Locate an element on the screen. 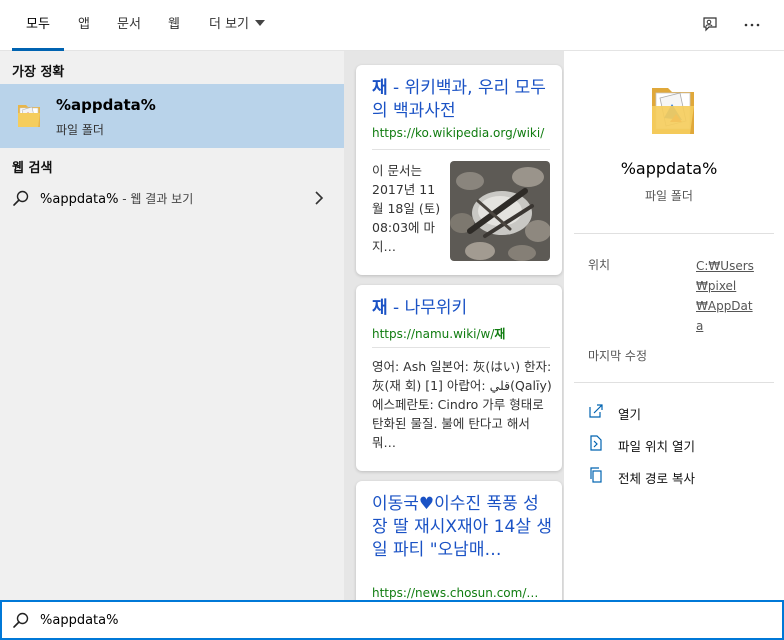 The width and height of the screenshot is (784, 640). tab-label: 문서 is located at coordinates (129, 24).